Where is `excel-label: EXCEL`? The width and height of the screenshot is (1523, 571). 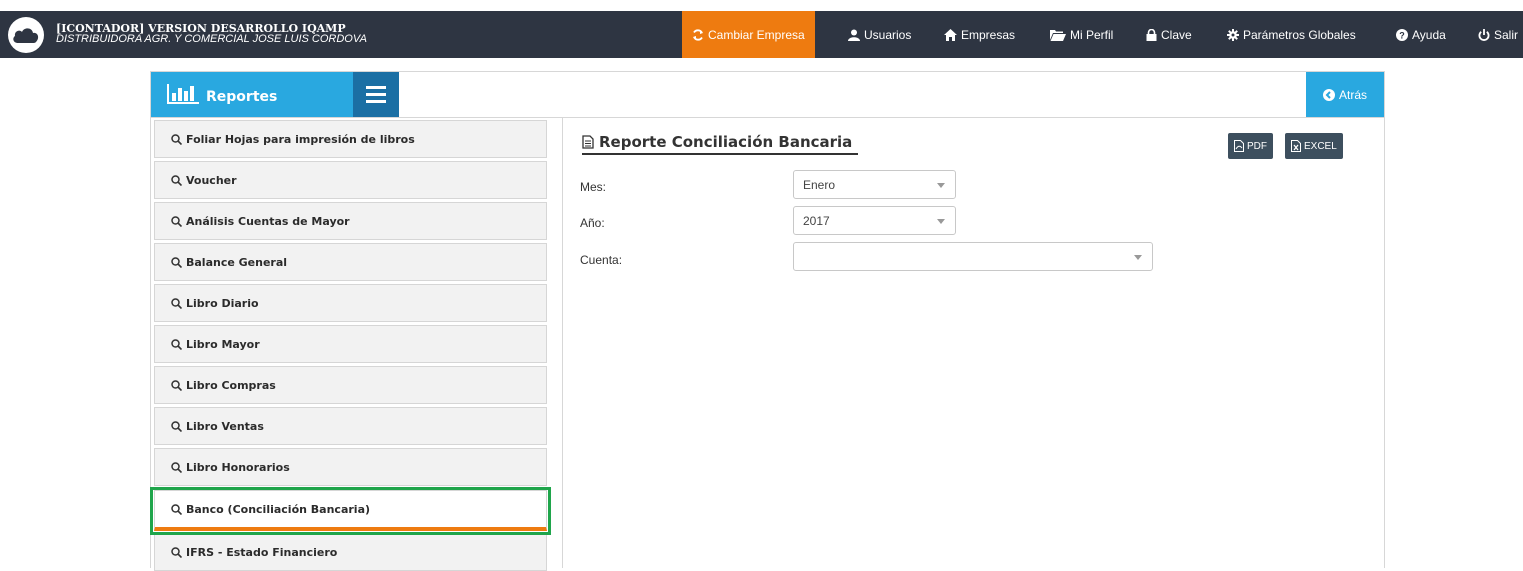
excel-label: EXCEL is located at coordinates (1320, 146).